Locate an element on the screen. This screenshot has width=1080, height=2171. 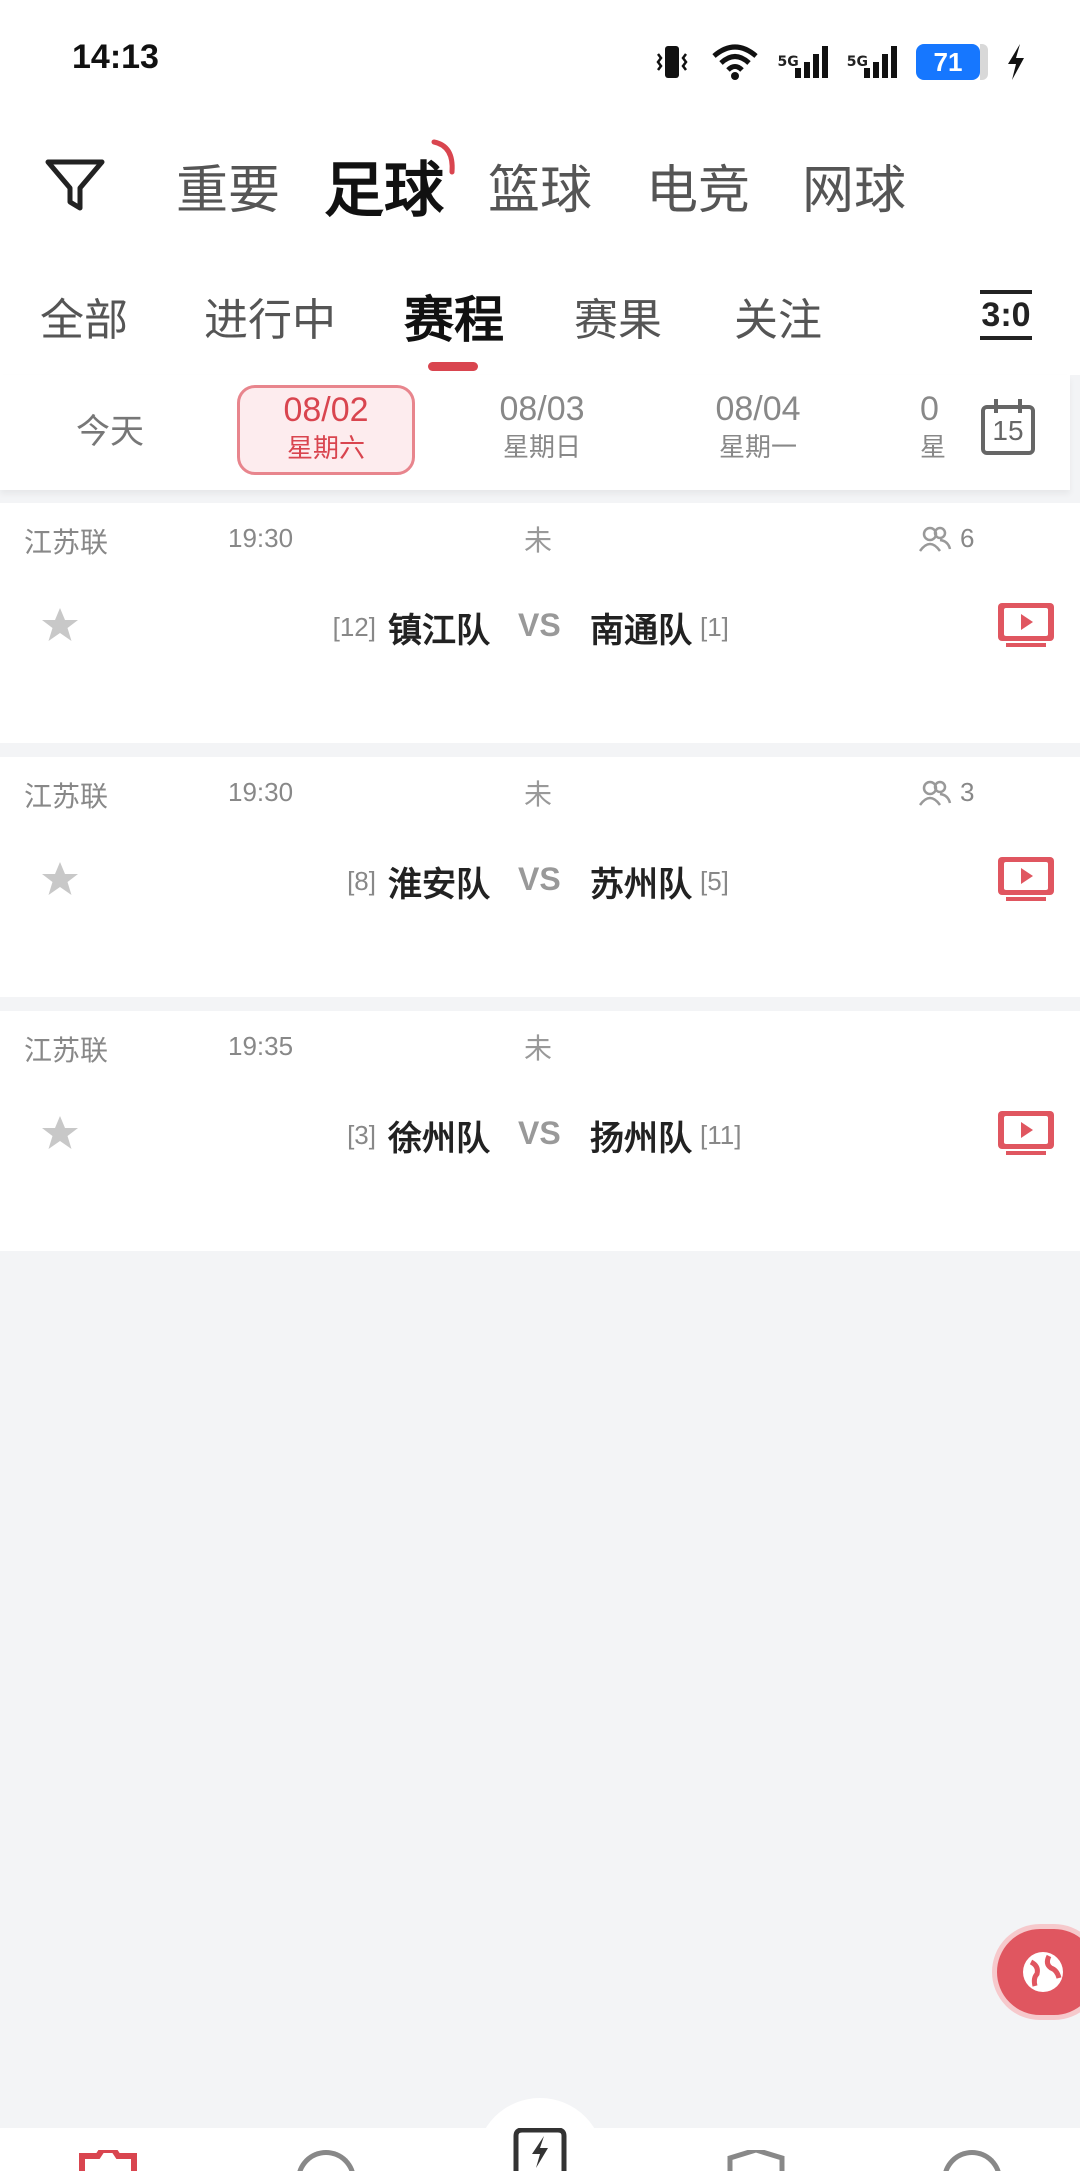
tab-important: 重要 is located at coordinates (228, 185).